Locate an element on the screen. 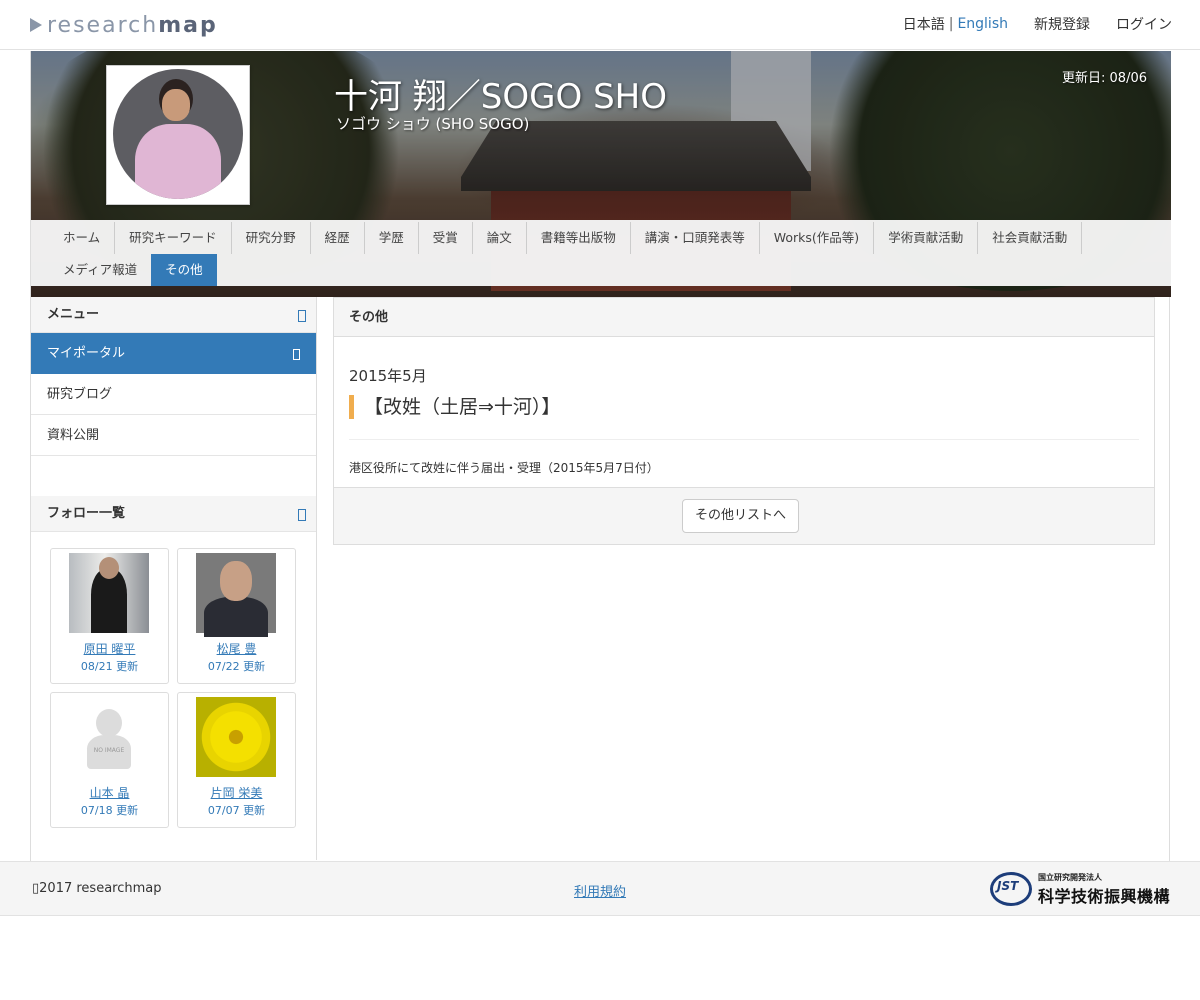 This screenshot has width=1200, height=1000. tab-row1-1: 研究キーワード is located at coordinates (173, 238).